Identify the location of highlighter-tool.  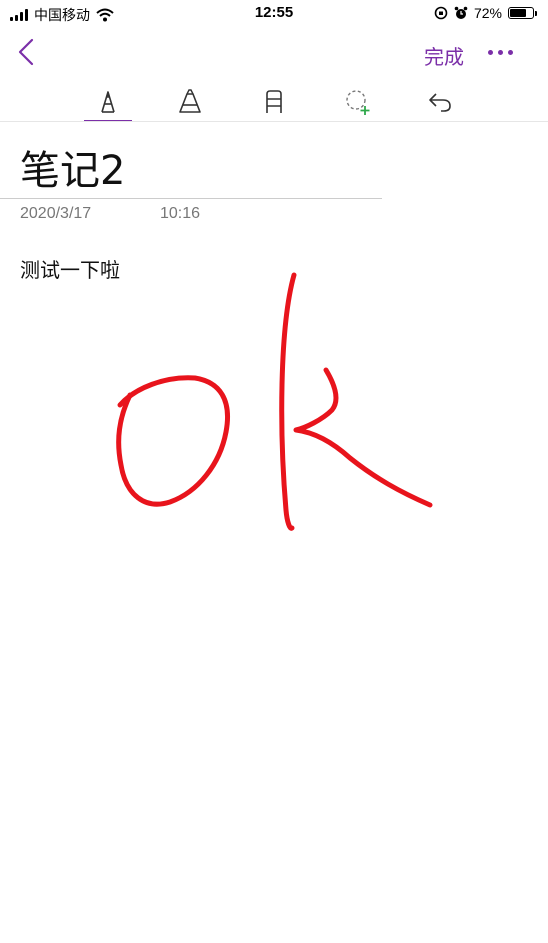
(190, 102).